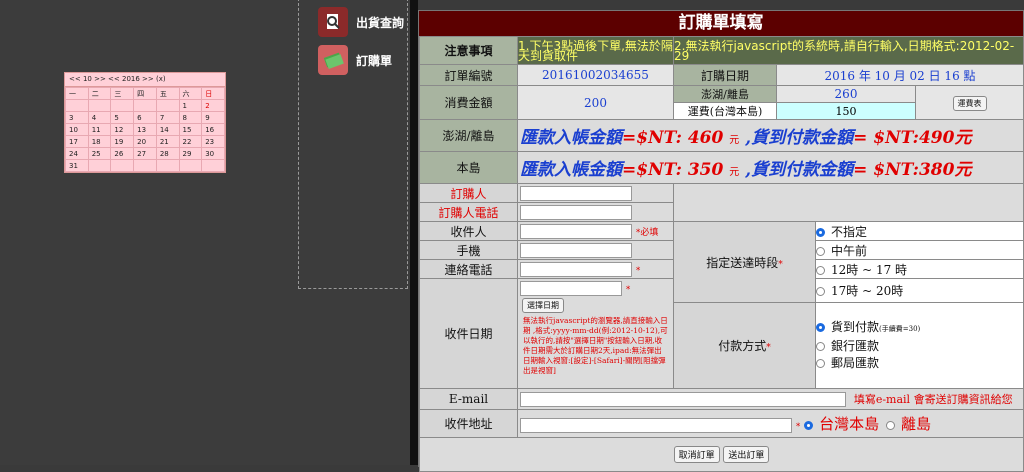 The width and height of the screenshot is (1024, 472). I want to click on time-option-2: 12時 ~ 17 時, so click(919, 269).